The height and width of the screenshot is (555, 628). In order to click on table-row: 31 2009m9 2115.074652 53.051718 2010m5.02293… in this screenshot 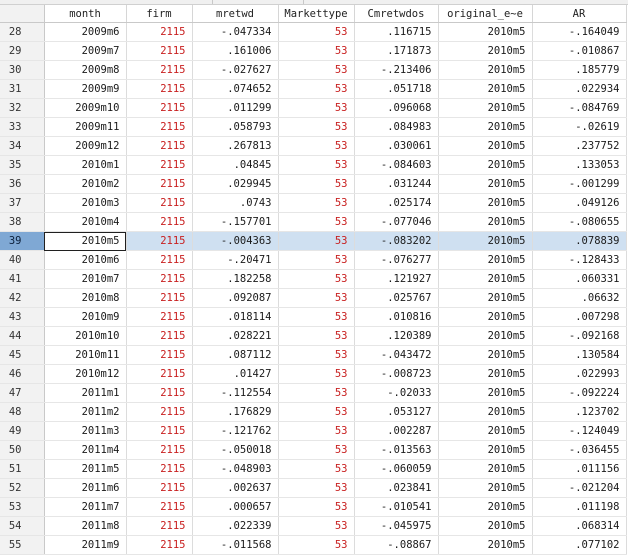, I will do `click(313, 89)`.